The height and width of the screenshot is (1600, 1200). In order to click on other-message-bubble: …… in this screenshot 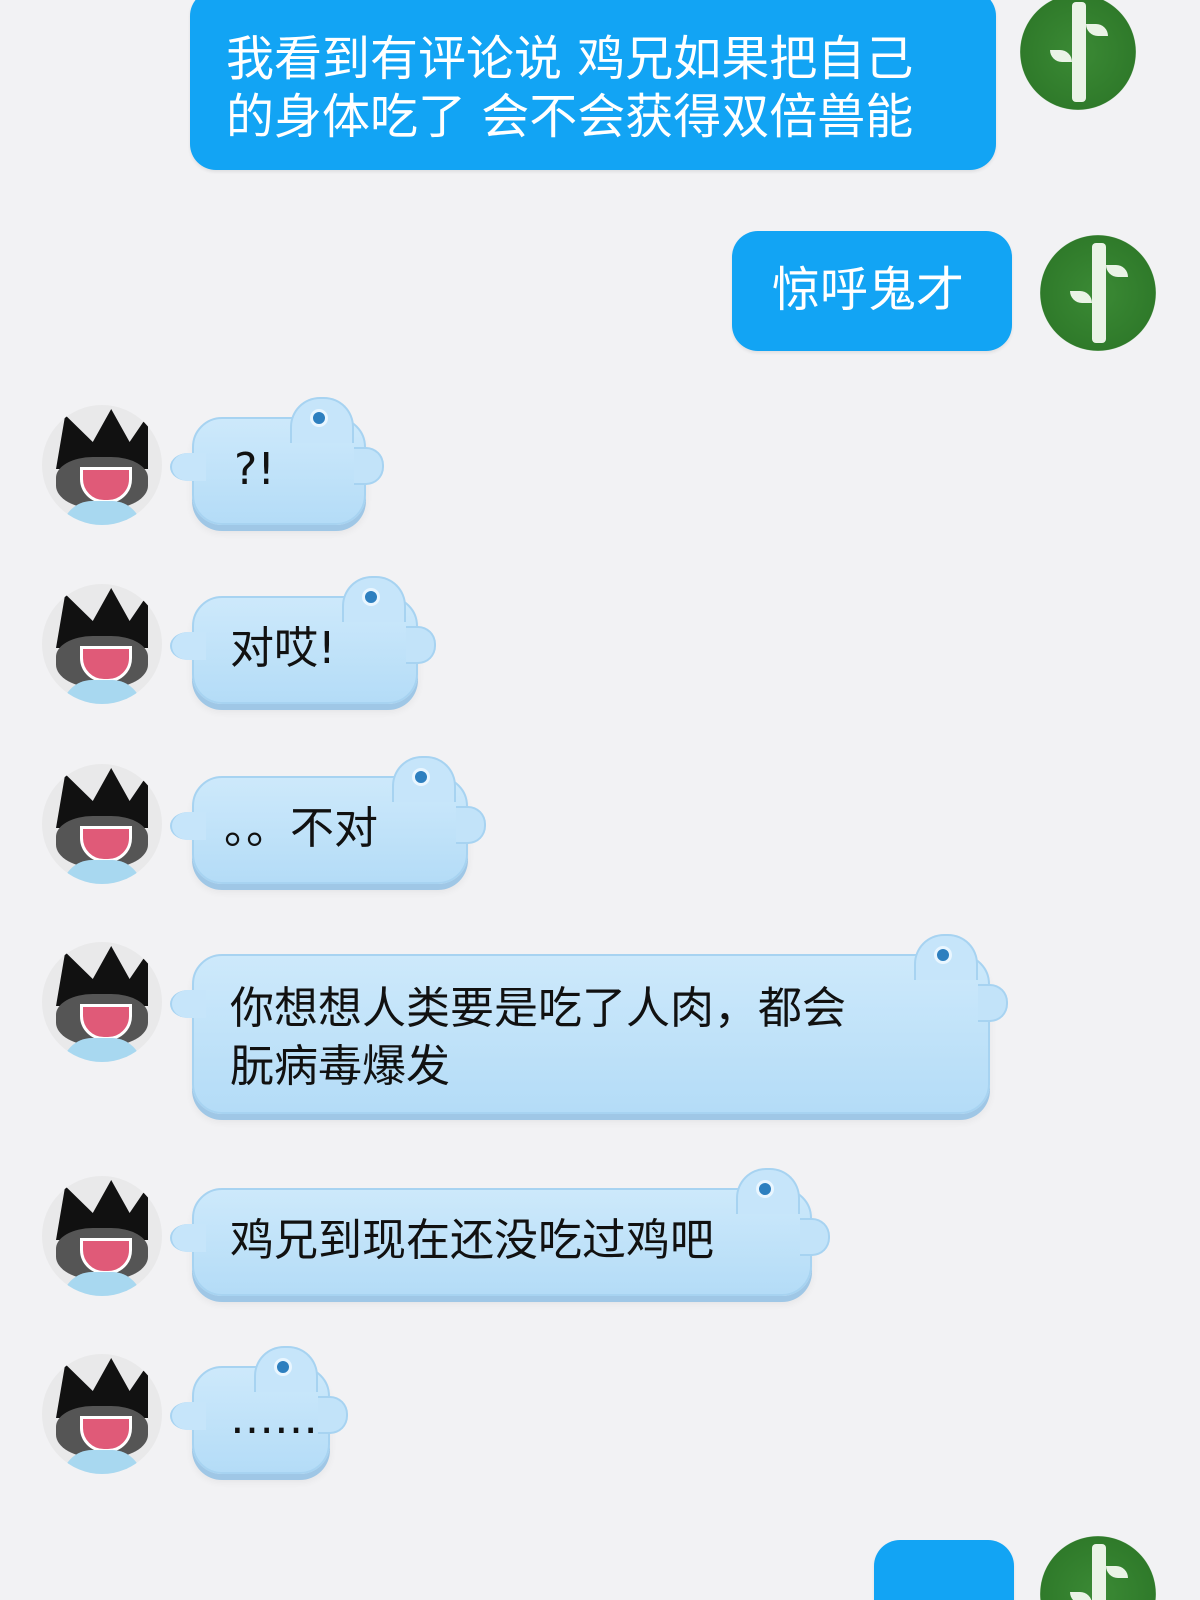, I will do `click(259, 1410)`.